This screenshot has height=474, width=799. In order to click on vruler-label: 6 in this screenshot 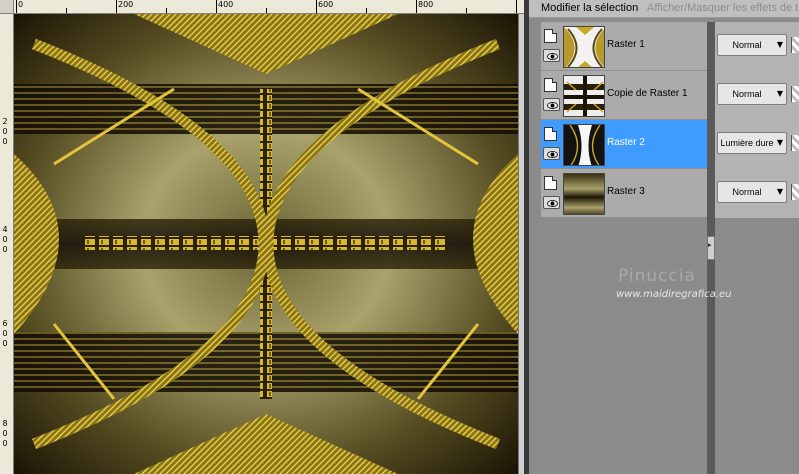, I will do `click(5, 323)`.